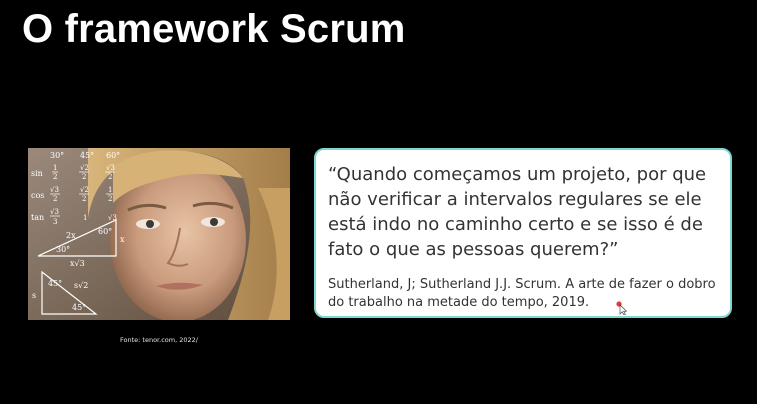  What do you see at coordinates (57, 155) in the screenshot?
I see `label-30: 30°` at bounding box center [57, 155].